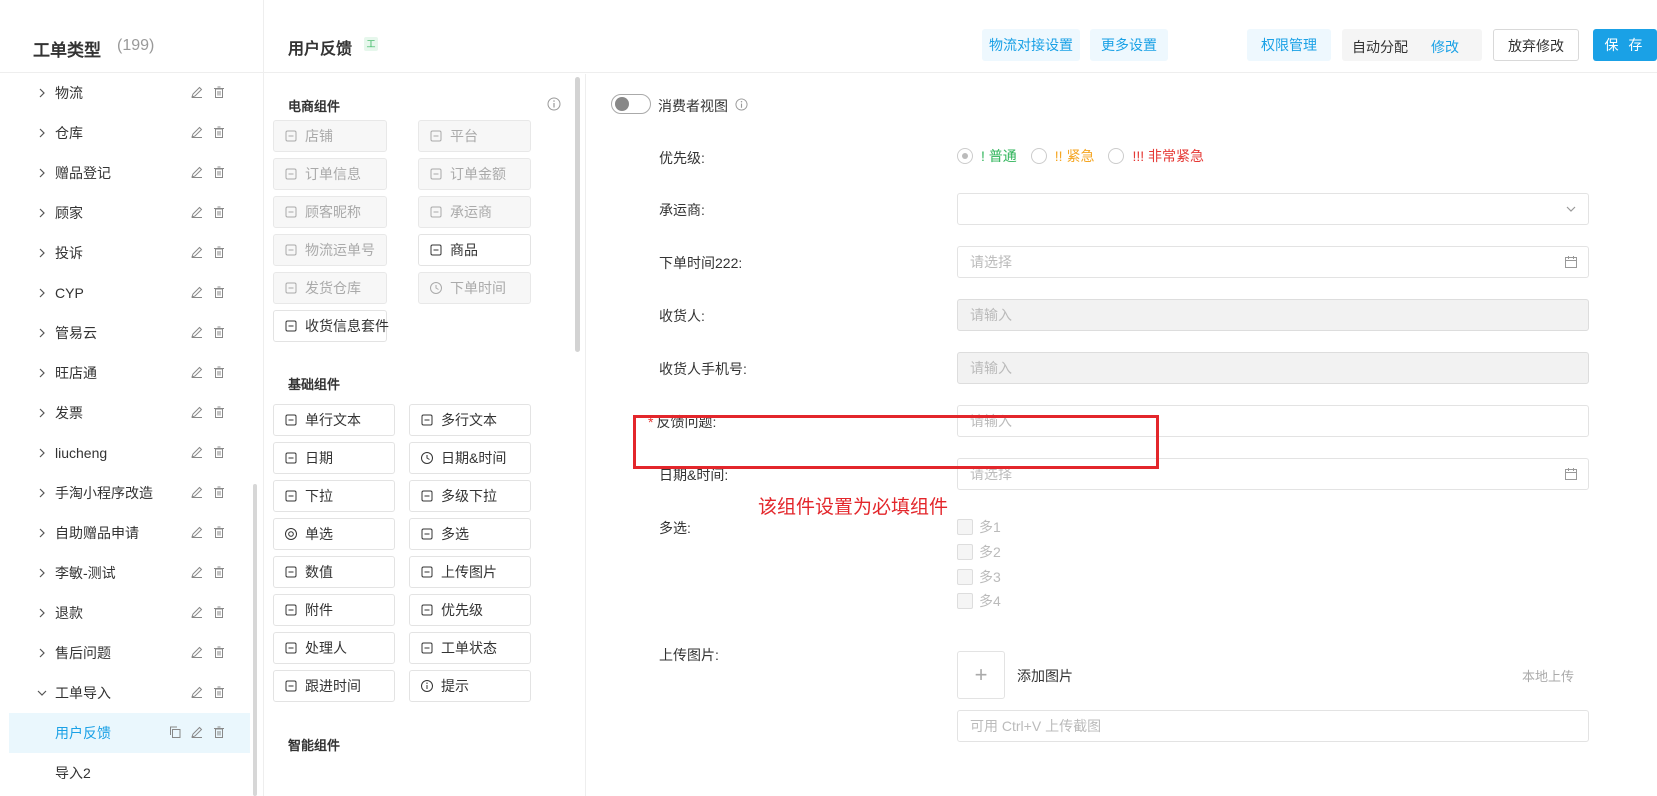 This screenshot has width=1657, height=796. Describe the element at coordinates (330, 136) in the screenshot. I see `palette-chip: 店铺` at that location.